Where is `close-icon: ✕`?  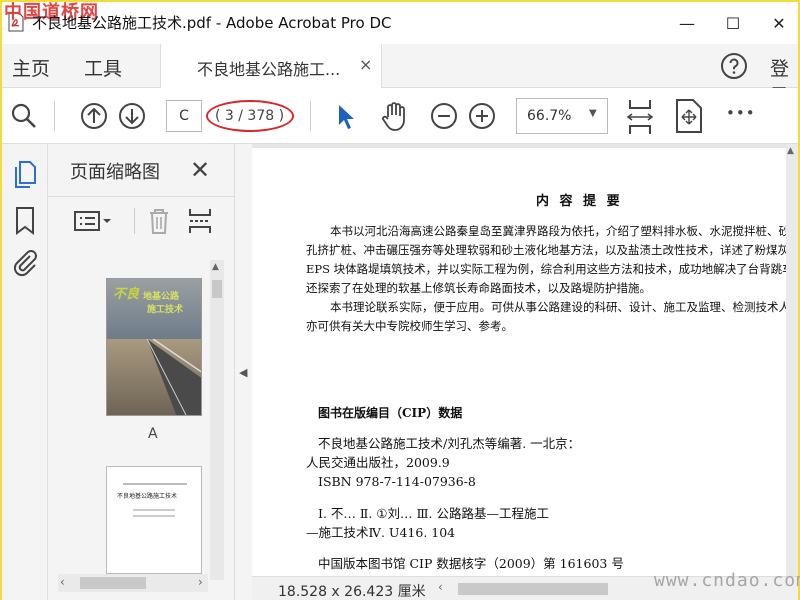 close-icon: ✕ is located at coordinates (779, 23).